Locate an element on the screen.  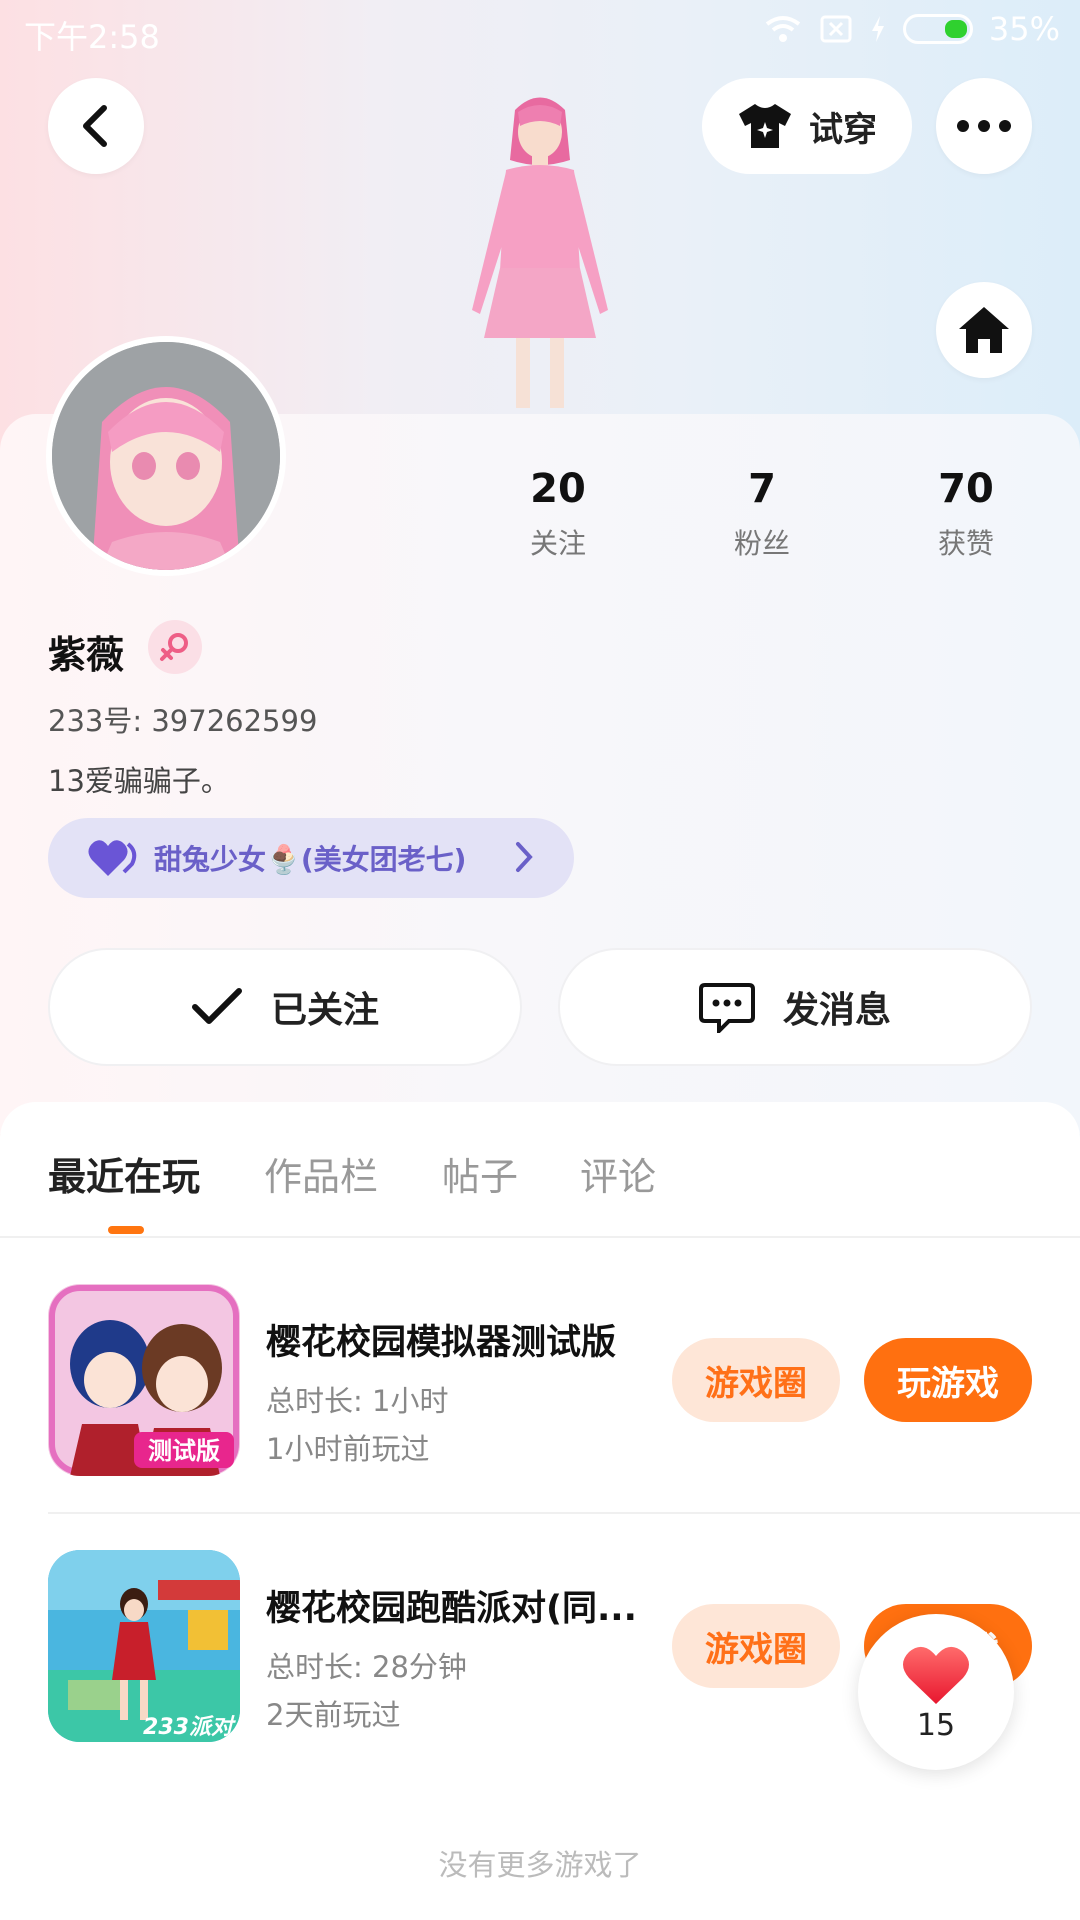
gender-badge is located at coordinates (175, 647).